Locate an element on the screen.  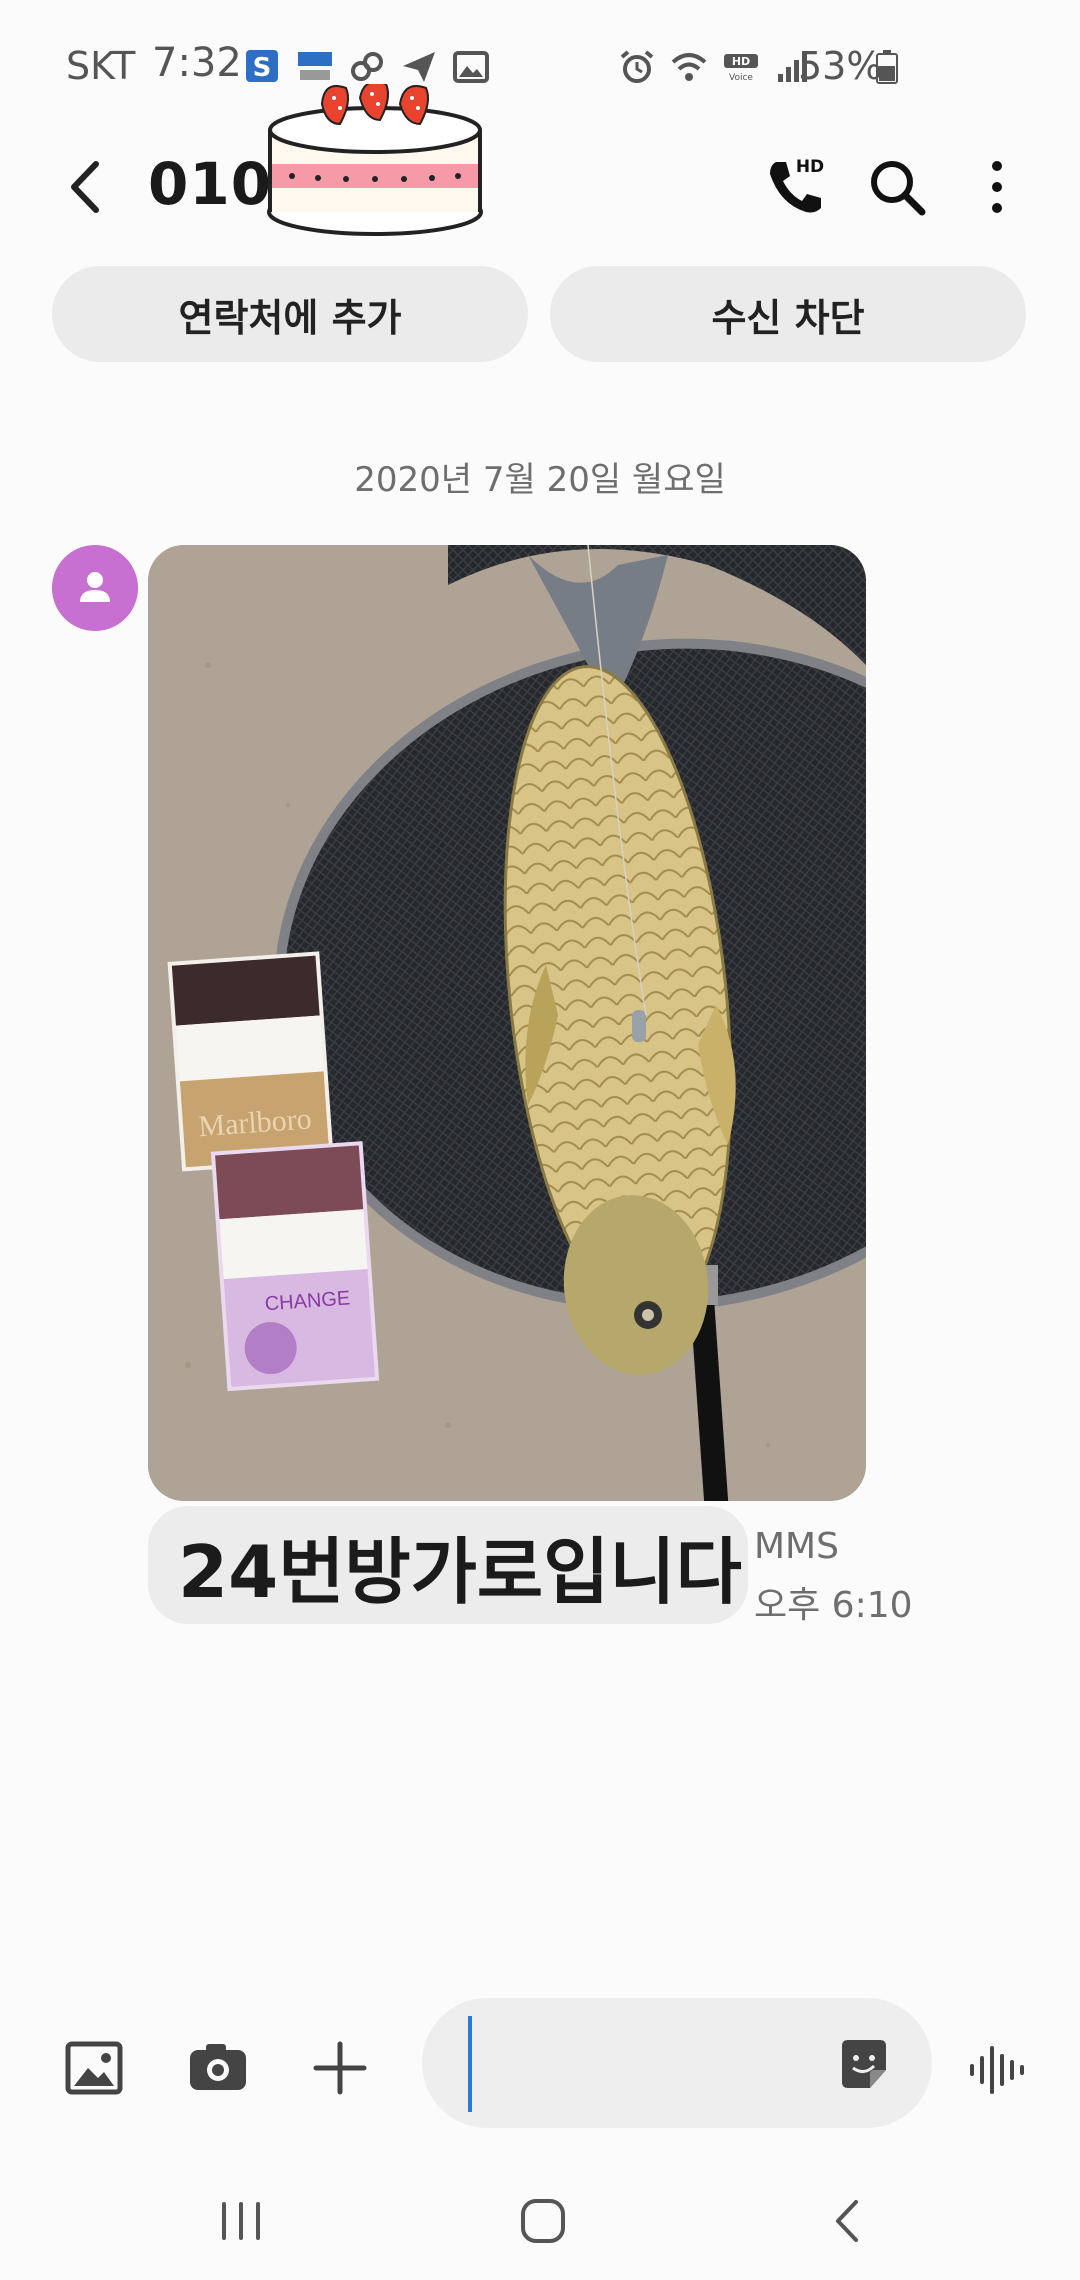
recent-apps-icon is located at coordinates (241, 2221).